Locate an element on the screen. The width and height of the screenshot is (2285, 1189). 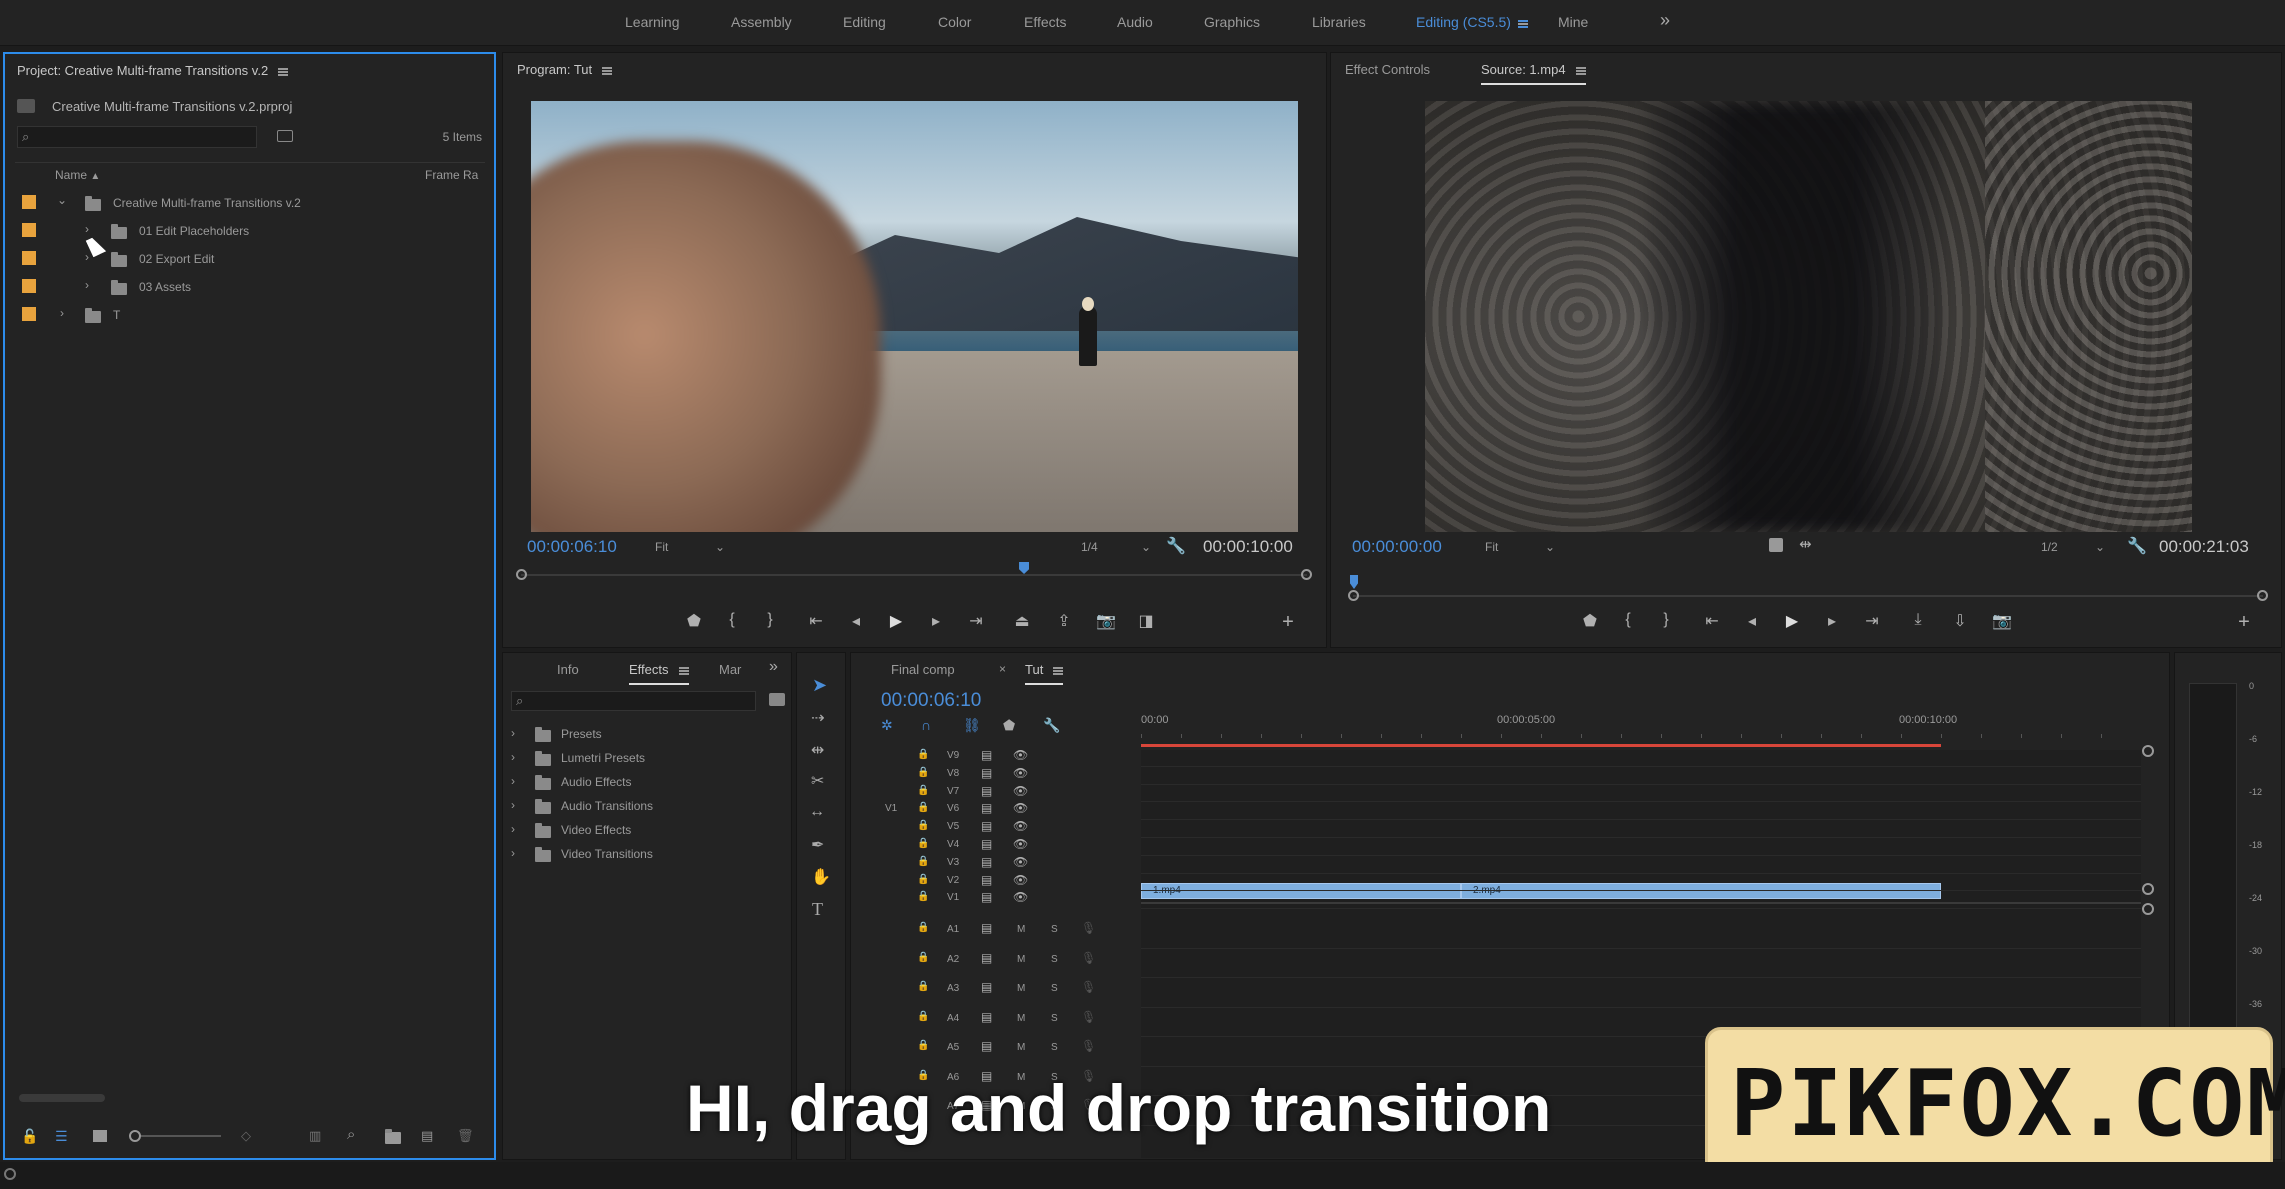
source-fit-dropdown: Fit ⌄ is located at coordinates (1520, 547).